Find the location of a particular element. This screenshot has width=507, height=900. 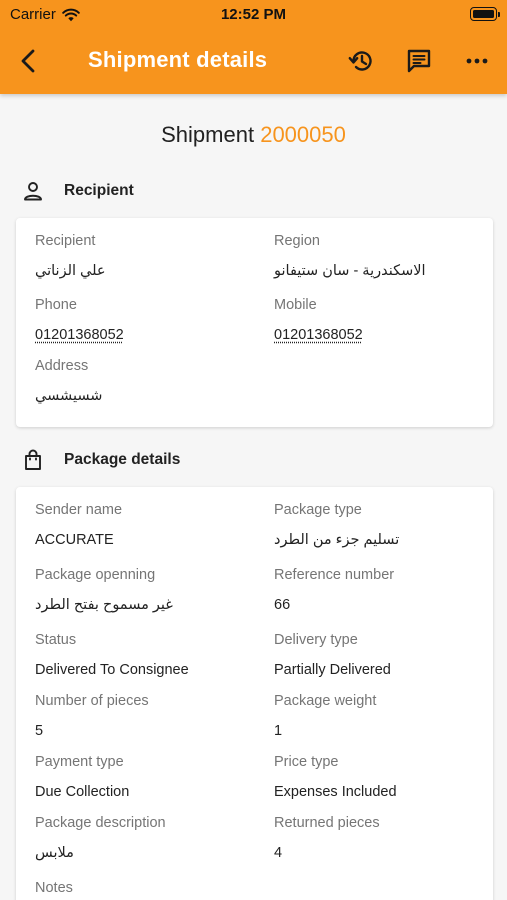

field-value: غير مسموح بفتح الطرد is located at coordinates (104, 605).